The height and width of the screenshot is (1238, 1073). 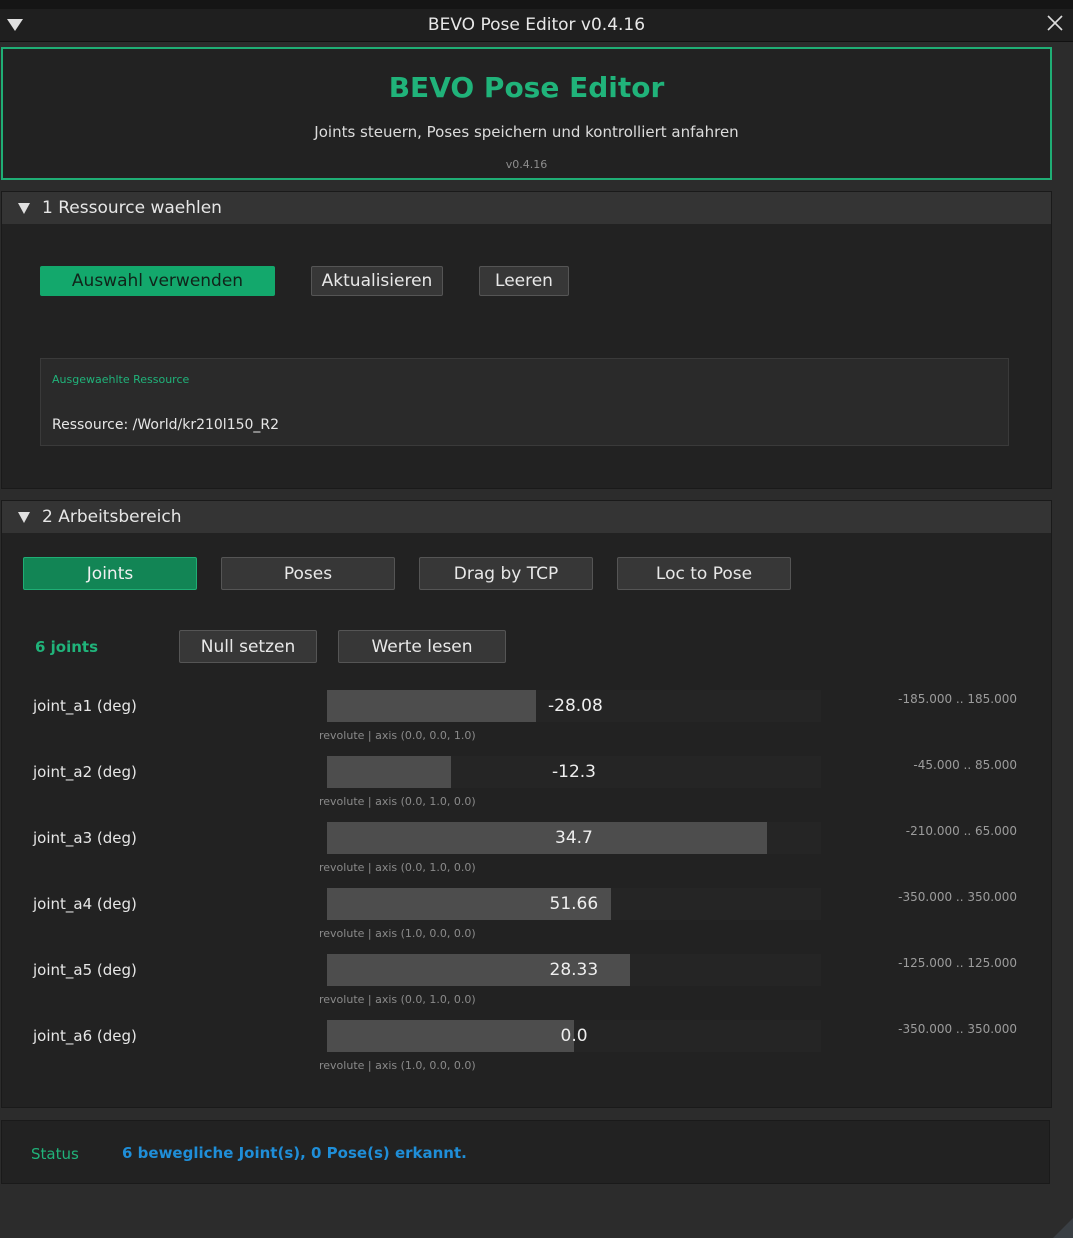 I want to click on read-values-button: Werte lesen, so click(x=422, y=646).